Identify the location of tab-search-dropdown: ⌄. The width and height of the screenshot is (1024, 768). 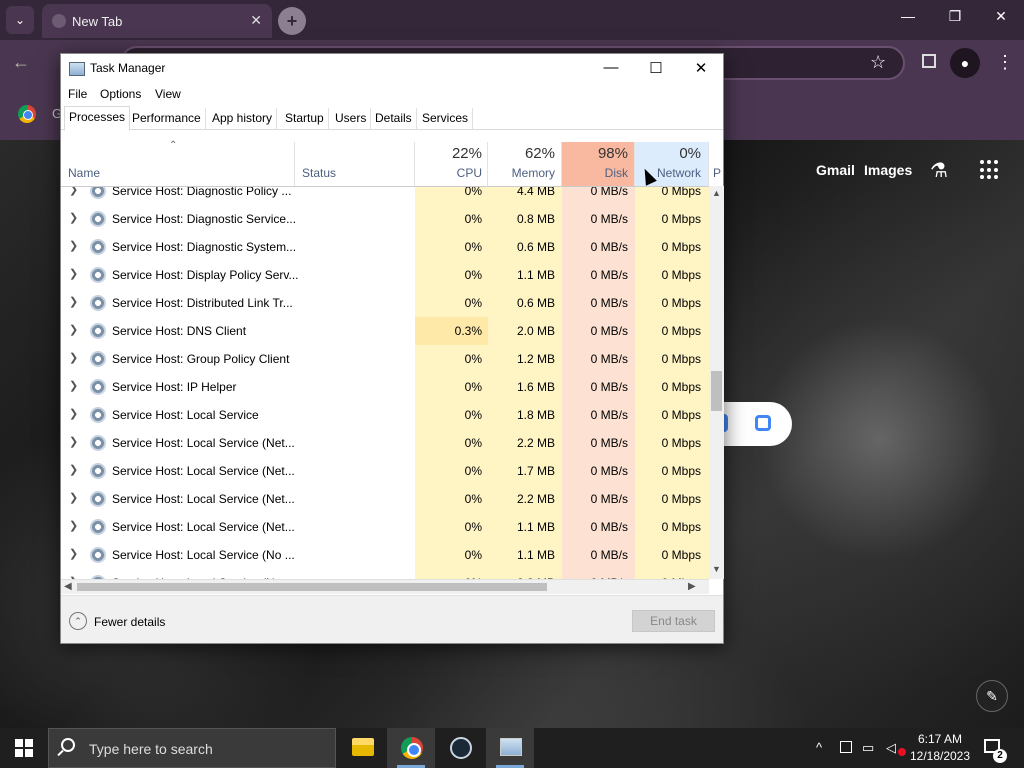
(20, 20).